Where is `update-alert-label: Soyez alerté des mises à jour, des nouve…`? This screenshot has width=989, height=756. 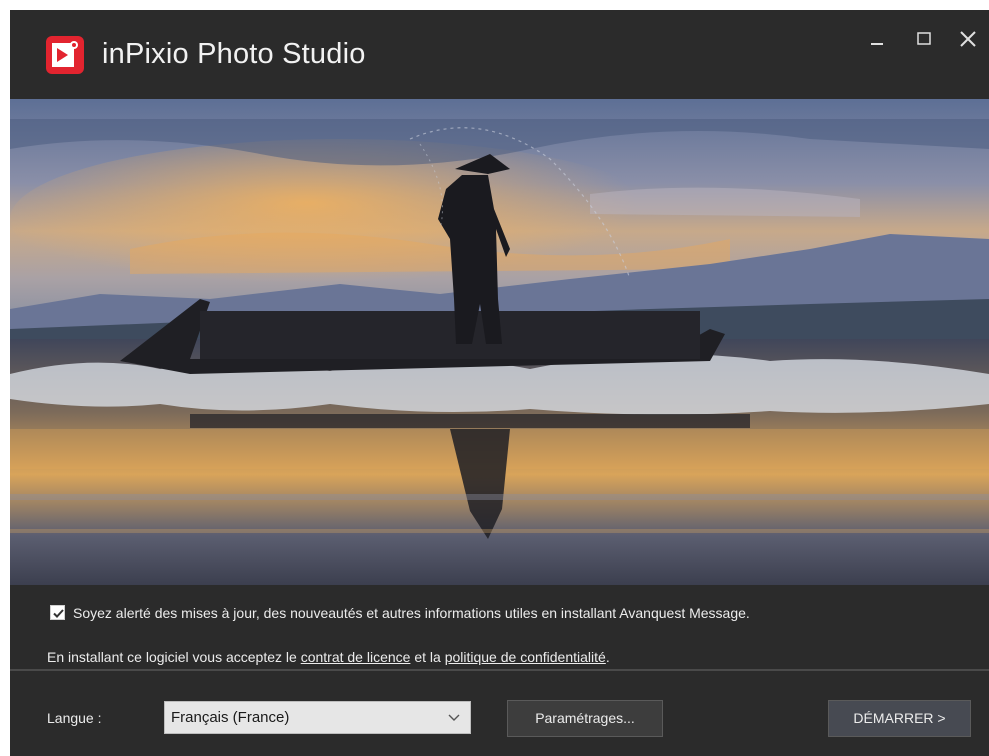 update-alert-label: Soyez alerté des mises à jour, des nouve… is located at coordinates (411, 613).